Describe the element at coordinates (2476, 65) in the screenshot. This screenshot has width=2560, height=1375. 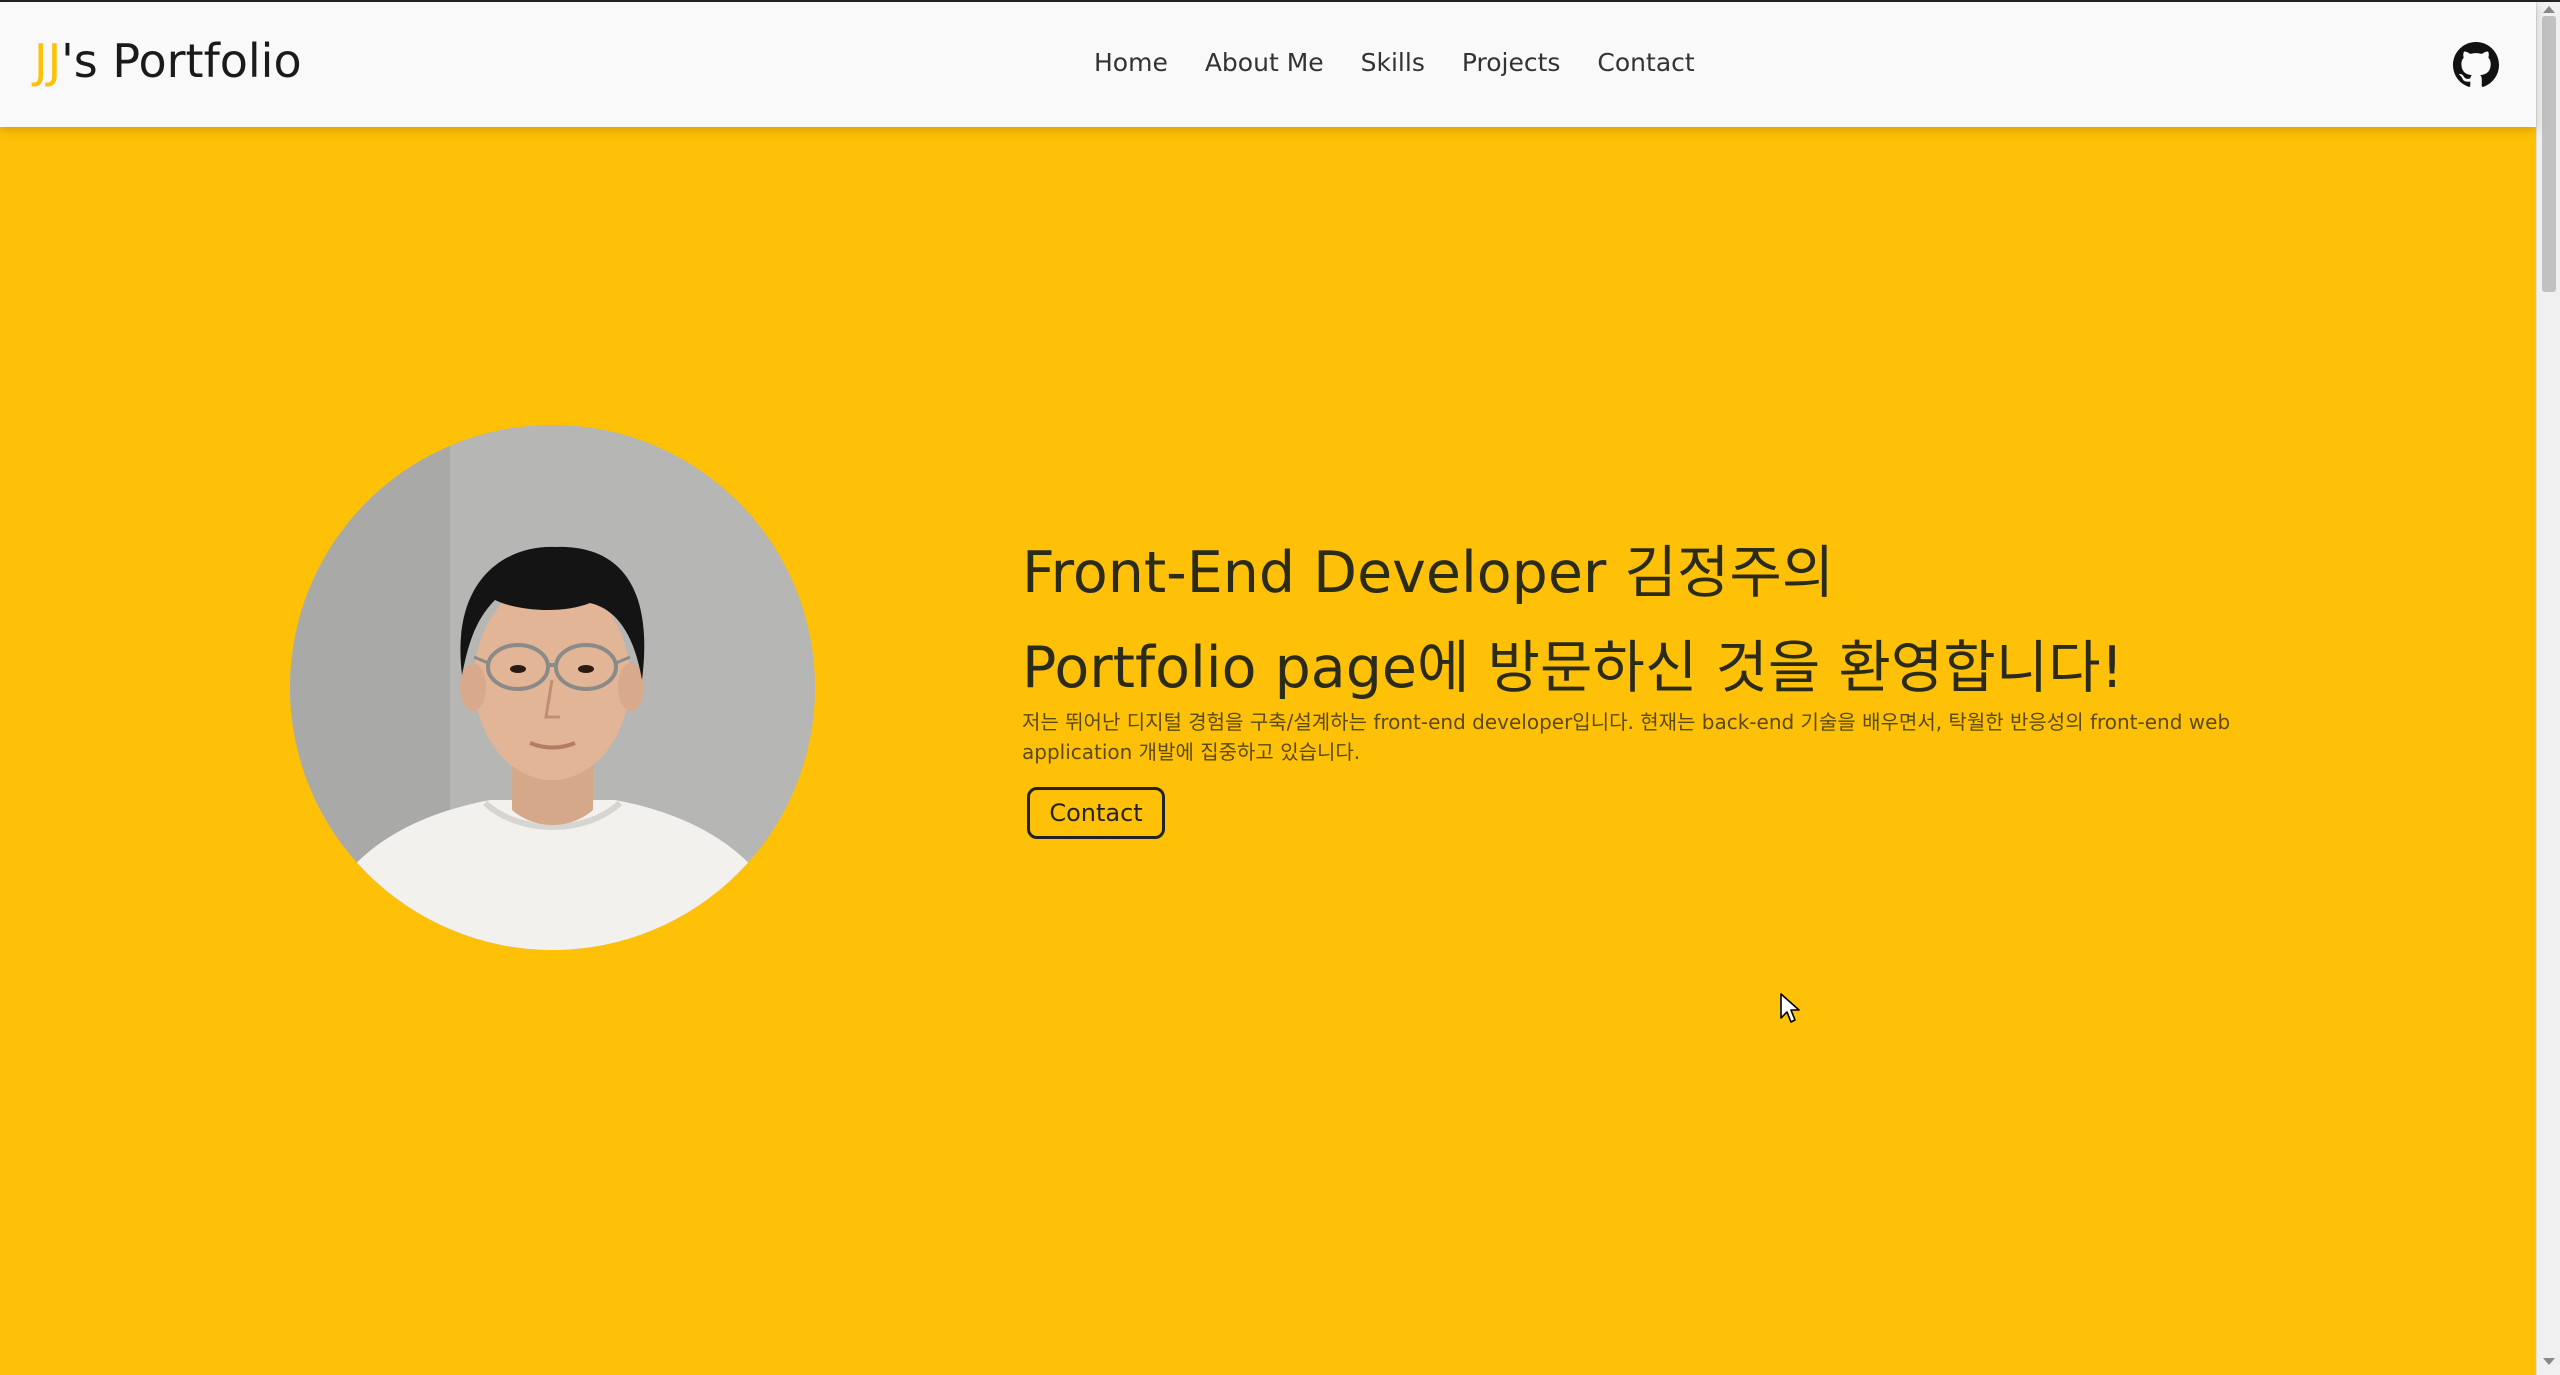
I see `github-icon` at that location.